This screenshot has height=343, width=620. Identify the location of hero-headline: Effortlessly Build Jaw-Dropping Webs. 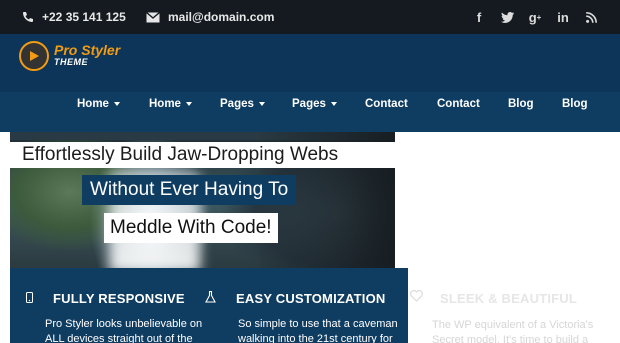
(202, 155).